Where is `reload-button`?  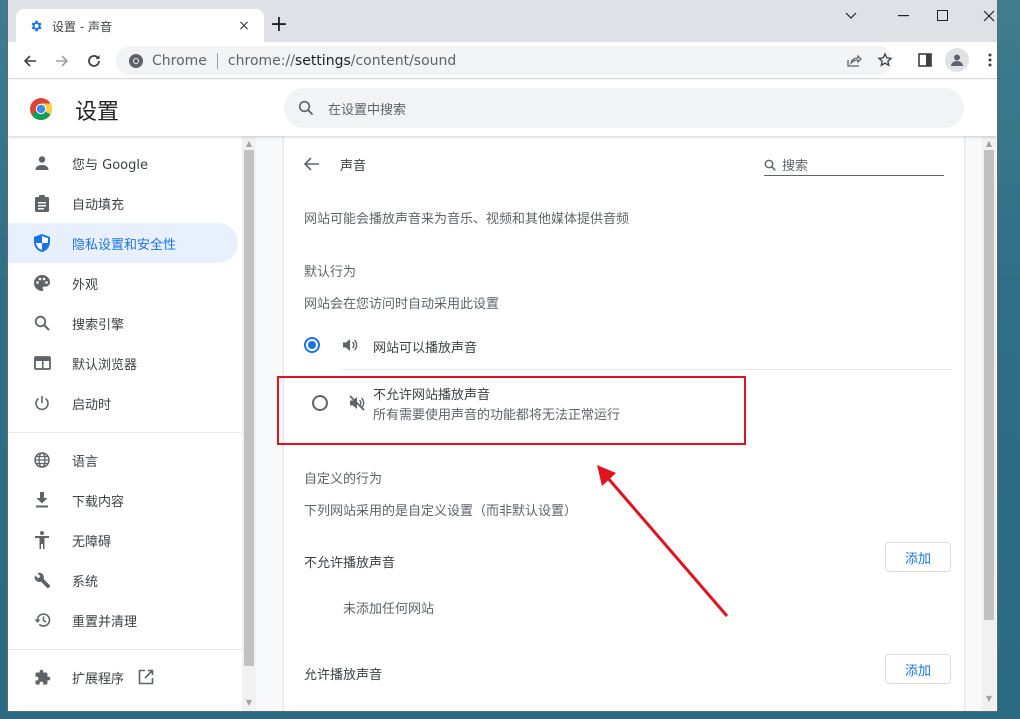 reload-button is located at coordinates (94, 61).